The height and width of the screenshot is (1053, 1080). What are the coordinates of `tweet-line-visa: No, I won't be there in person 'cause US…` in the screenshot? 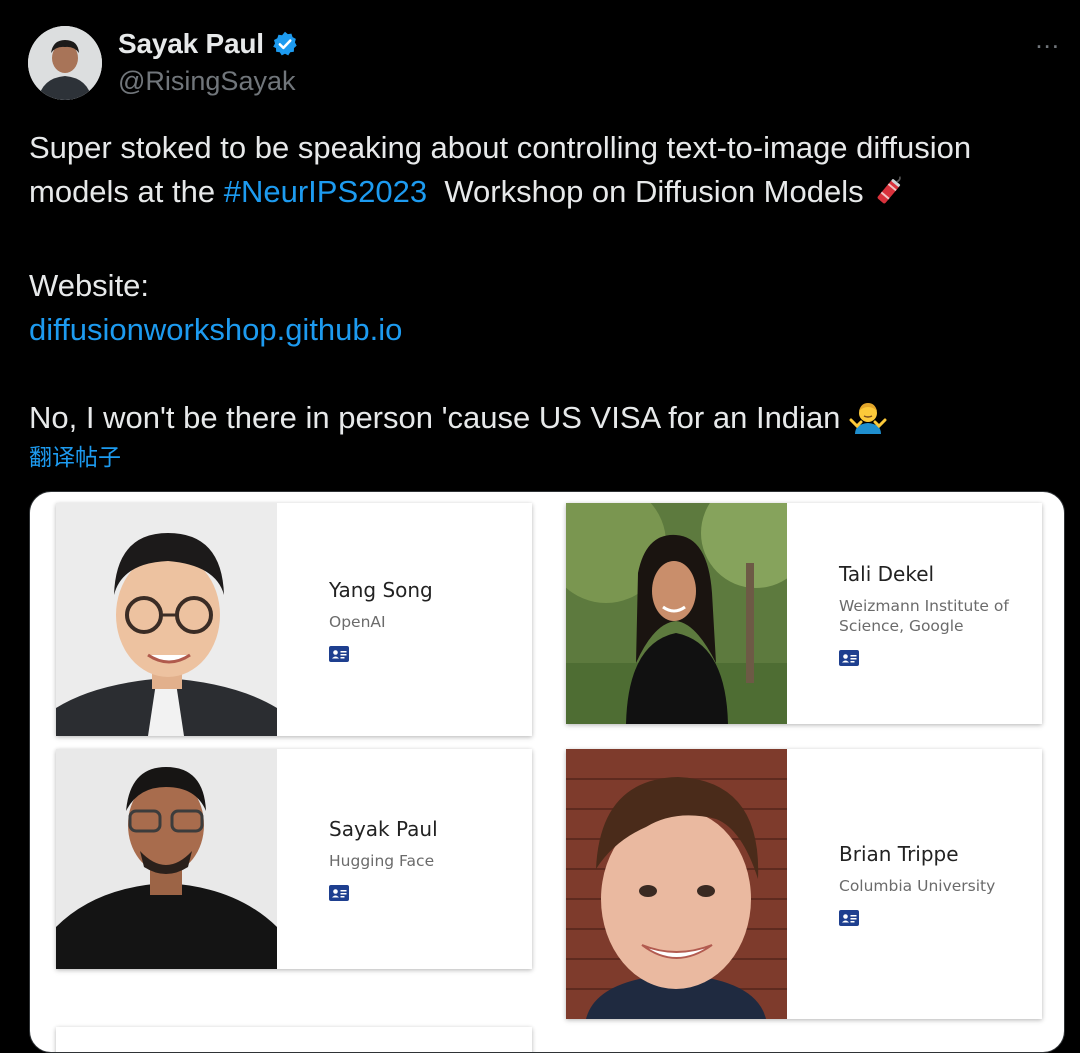 It's located at (544, 421).